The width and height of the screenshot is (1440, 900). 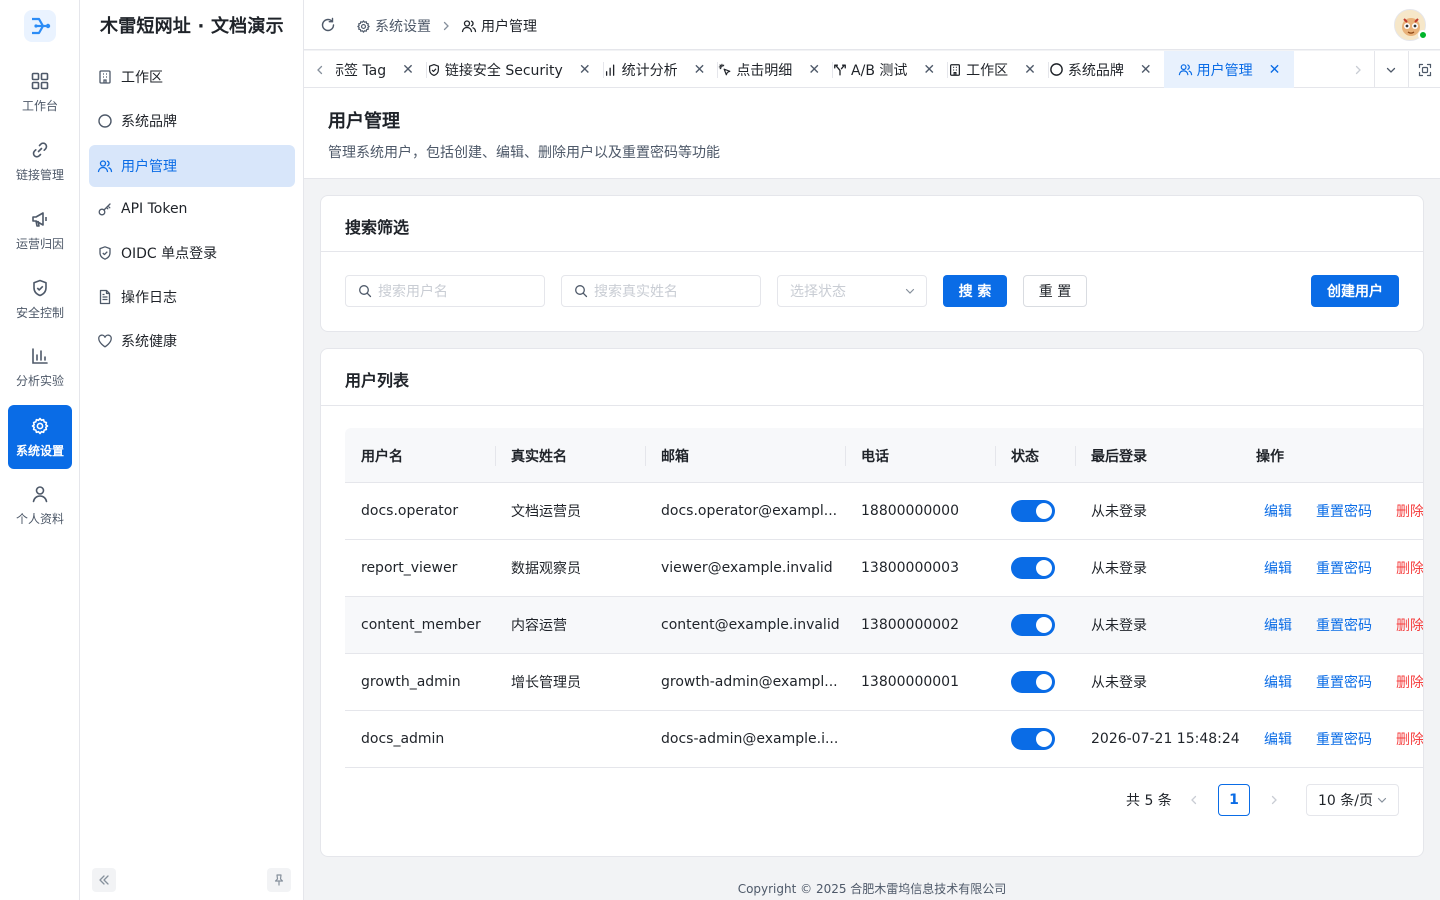 What do you see at coordinates (661, 69) in the screenshot?
I see `tab-statistics: 统计分析 ✕` at bounding box center [661, 69].